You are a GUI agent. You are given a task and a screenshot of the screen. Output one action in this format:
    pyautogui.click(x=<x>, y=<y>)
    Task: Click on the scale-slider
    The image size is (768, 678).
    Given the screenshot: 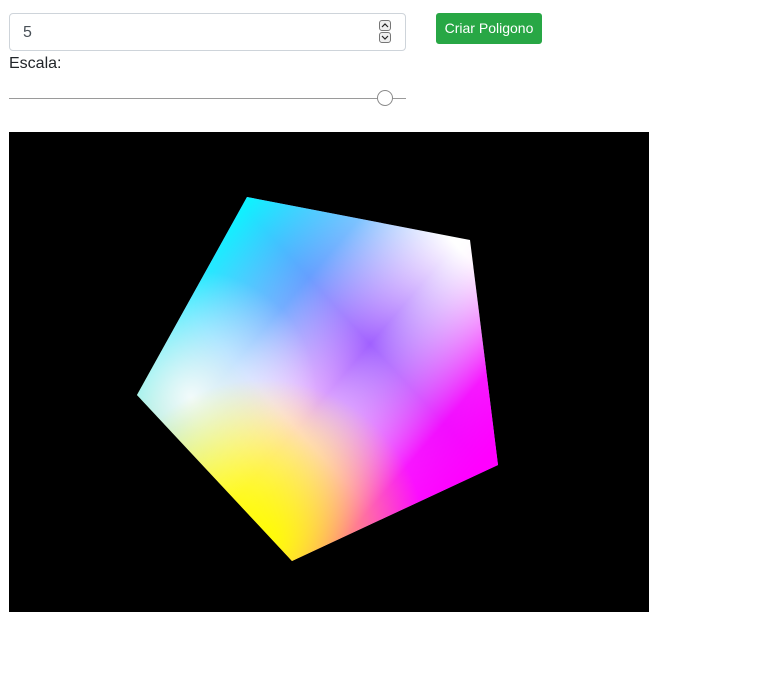 What is the action you would take?
    pyautogui.click(x=207, y=99)
    